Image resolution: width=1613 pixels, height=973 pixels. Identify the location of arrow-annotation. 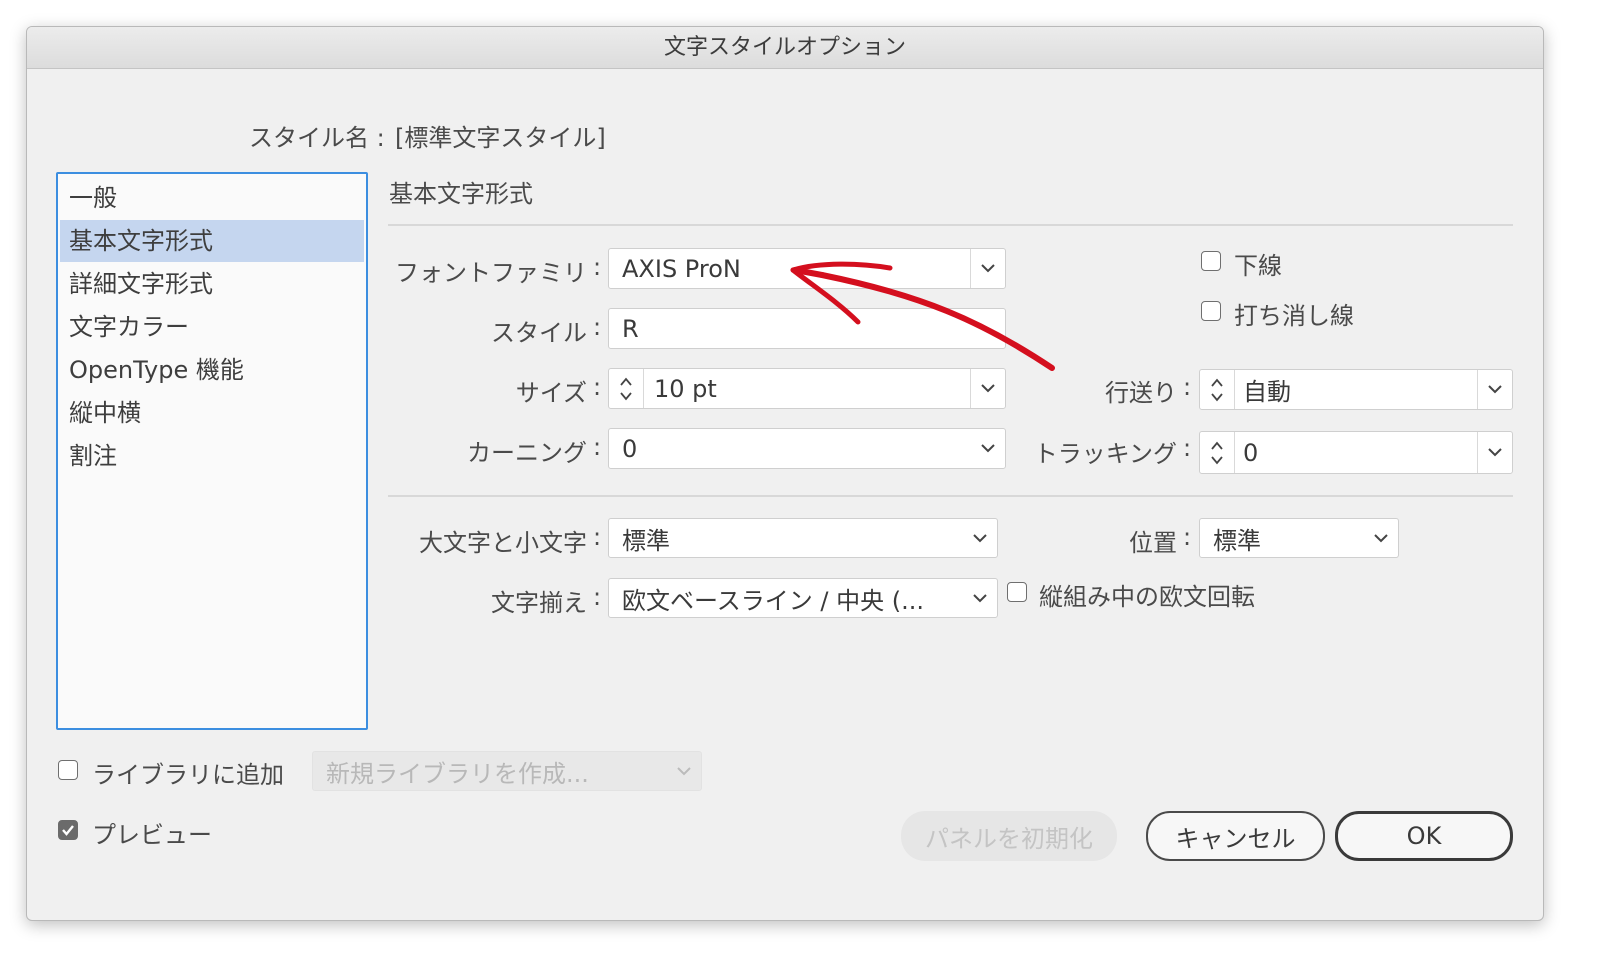
(922, 316).